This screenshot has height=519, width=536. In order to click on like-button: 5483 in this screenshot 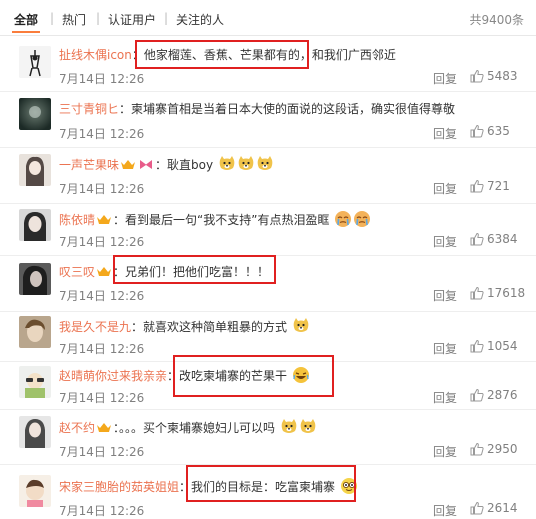, I will do `click(494, 77)`.